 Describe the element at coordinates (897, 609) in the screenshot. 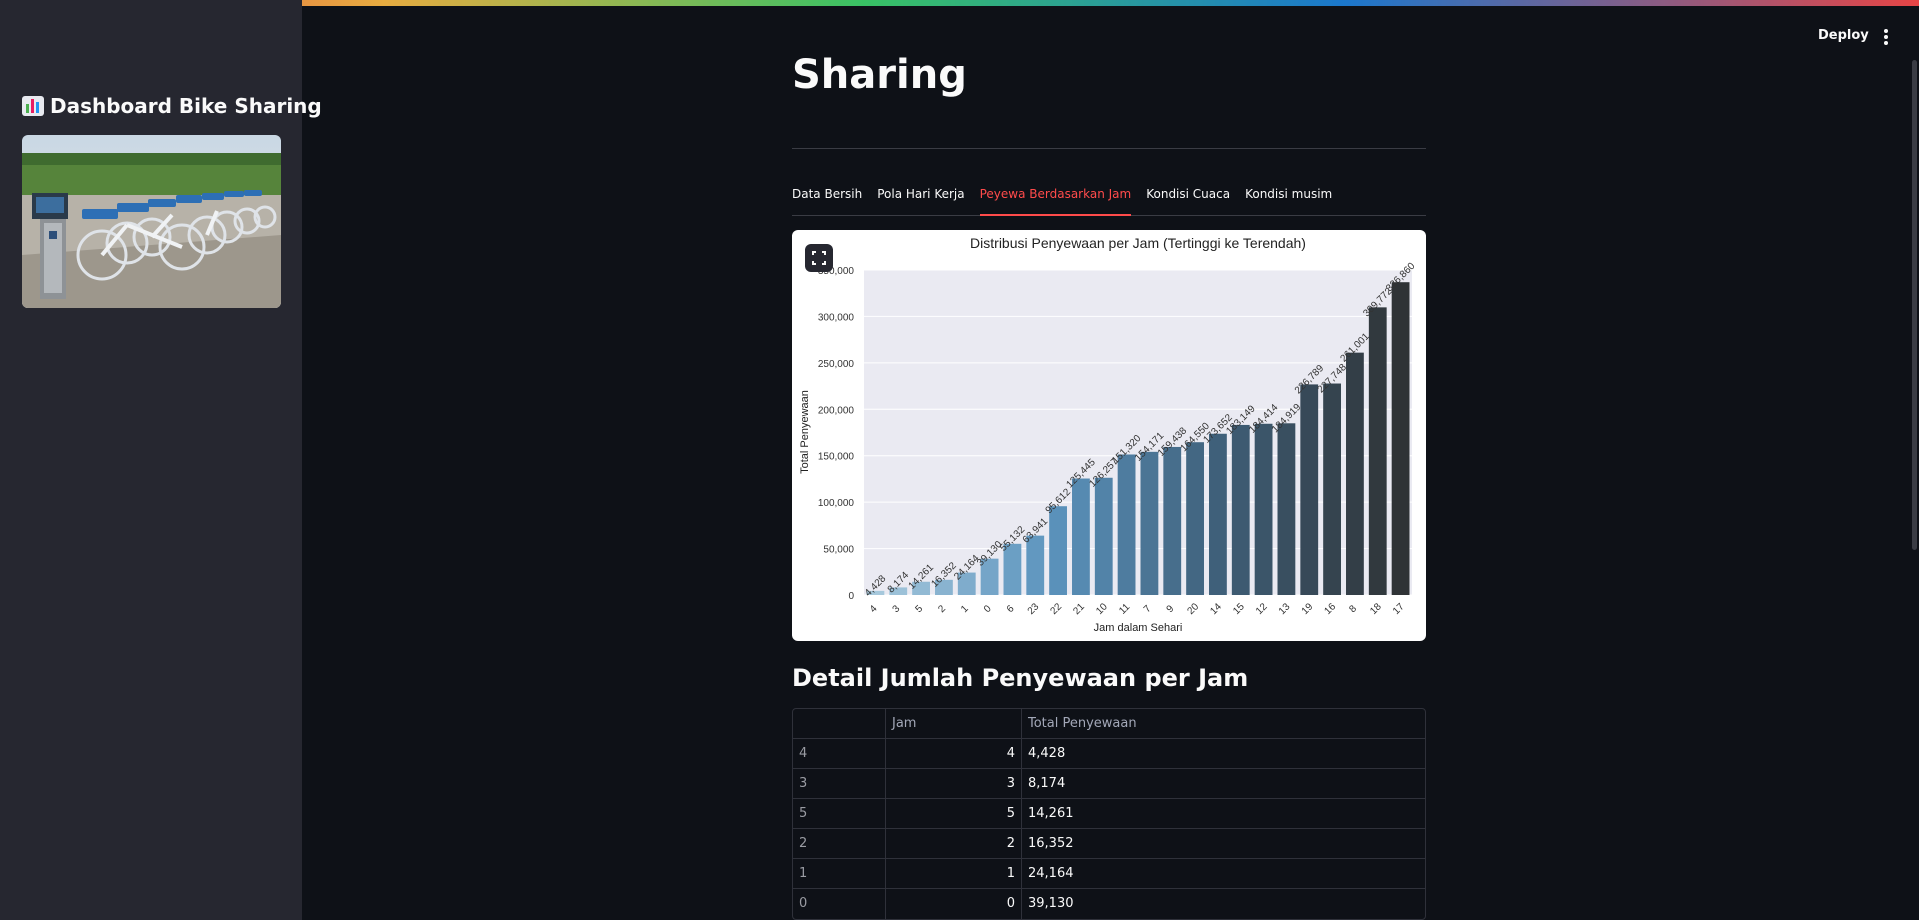

I see `x-tick-label: 3` at that location.